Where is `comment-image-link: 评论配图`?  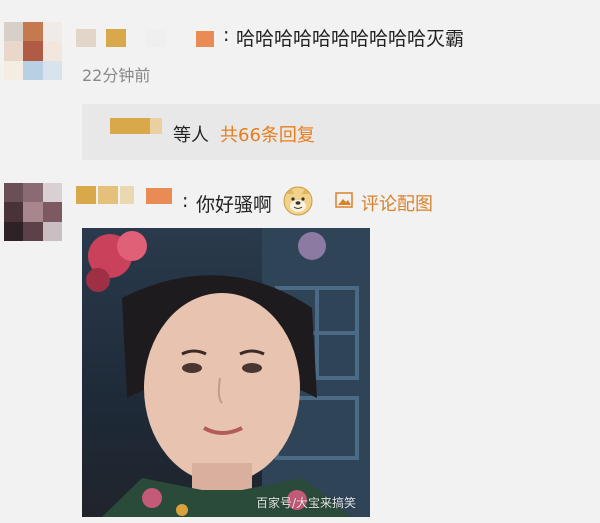 comment-image-link: 评论配图 is located at coordinates (397, 203).